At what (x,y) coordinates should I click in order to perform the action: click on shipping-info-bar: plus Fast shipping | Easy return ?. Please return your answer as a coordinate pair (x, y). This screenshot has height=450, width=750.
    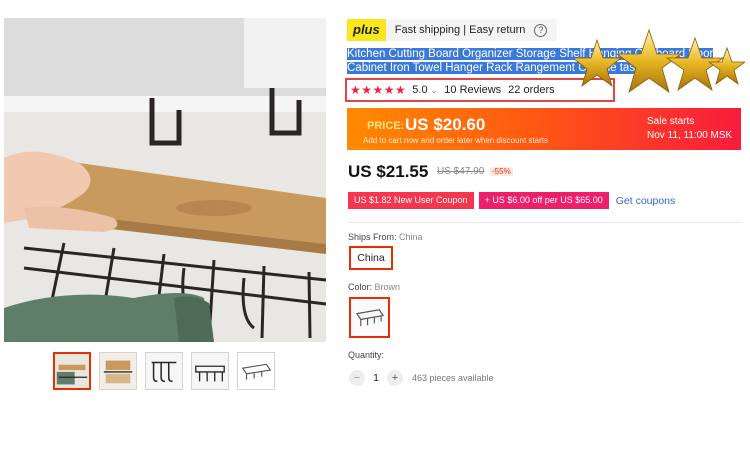
    Looking at the image, I should click on (452, 30).